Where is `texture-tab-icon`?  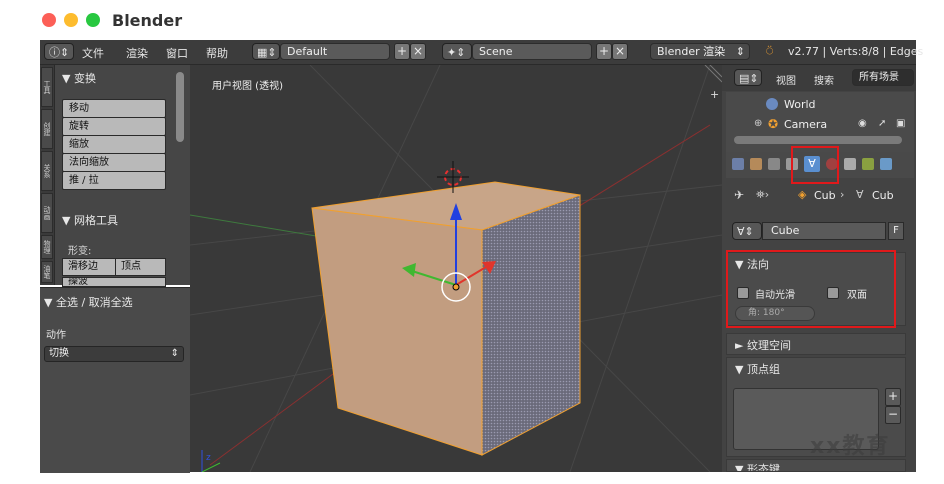 texture-tab-icon is located at coordinates (850, 164).